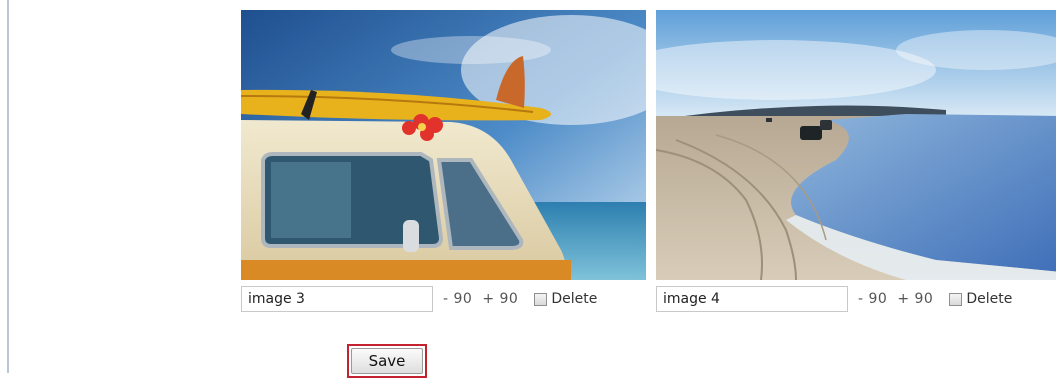  Describe the element at coordinates (989, 299) in the screenshot. I see `image-4-delete-label: Delete` at that location.